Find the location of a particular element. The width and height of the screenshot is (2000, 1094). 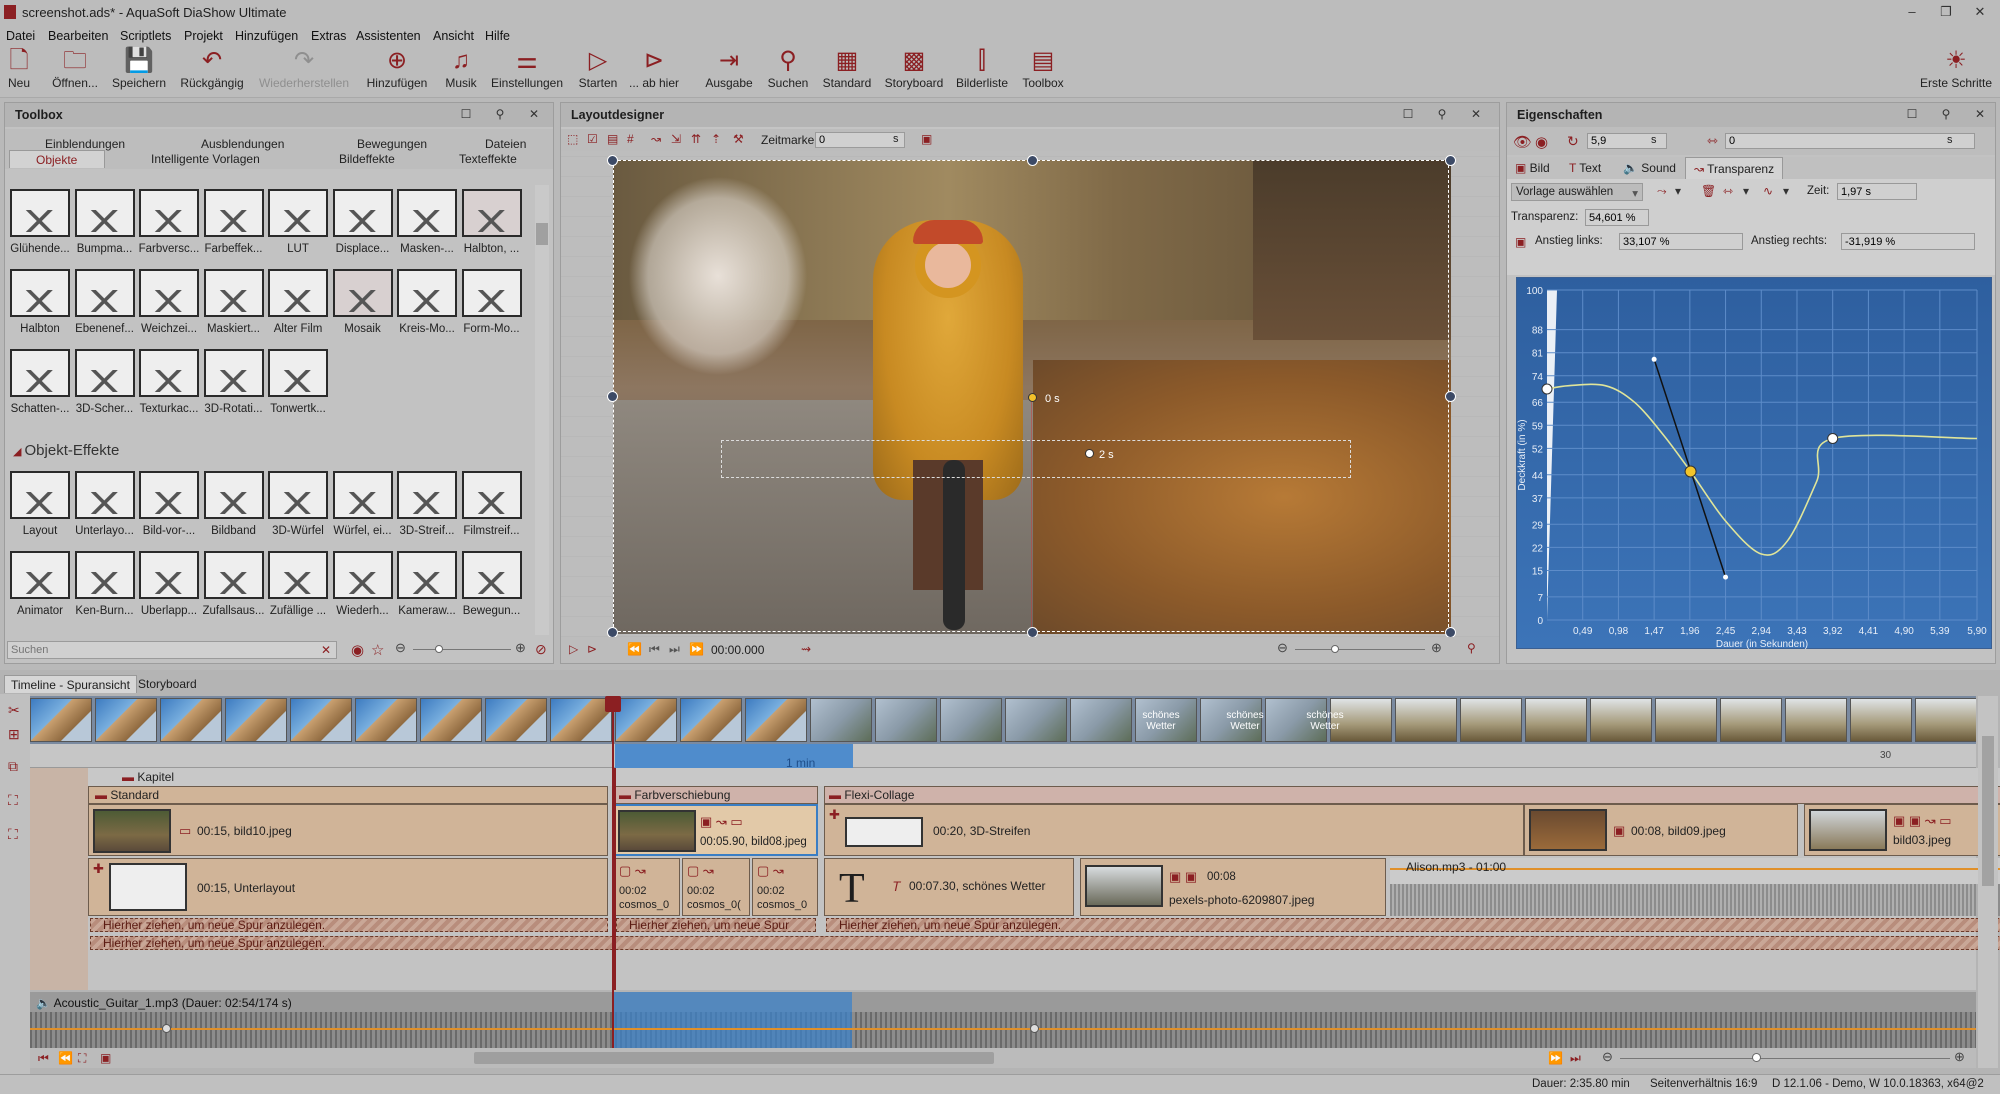

align-tool-icon: ▤ is located at coordinates (612, 139).